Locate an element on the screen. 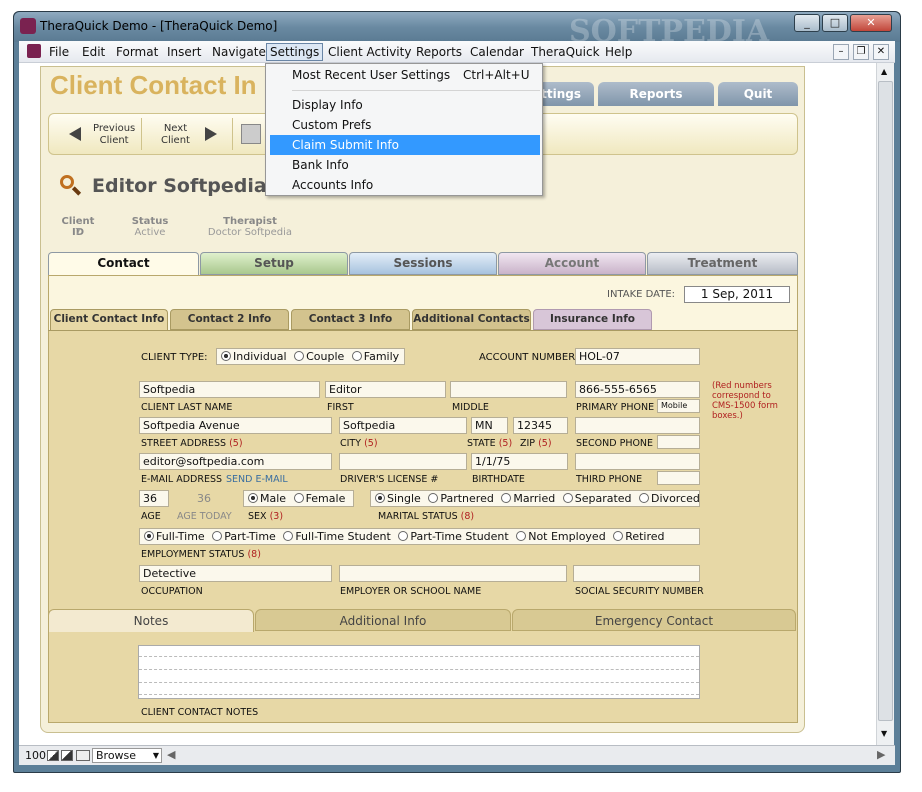 The image size is (922, 792). scroll-right-icon: ▶ is located at coordinates (881, 754).